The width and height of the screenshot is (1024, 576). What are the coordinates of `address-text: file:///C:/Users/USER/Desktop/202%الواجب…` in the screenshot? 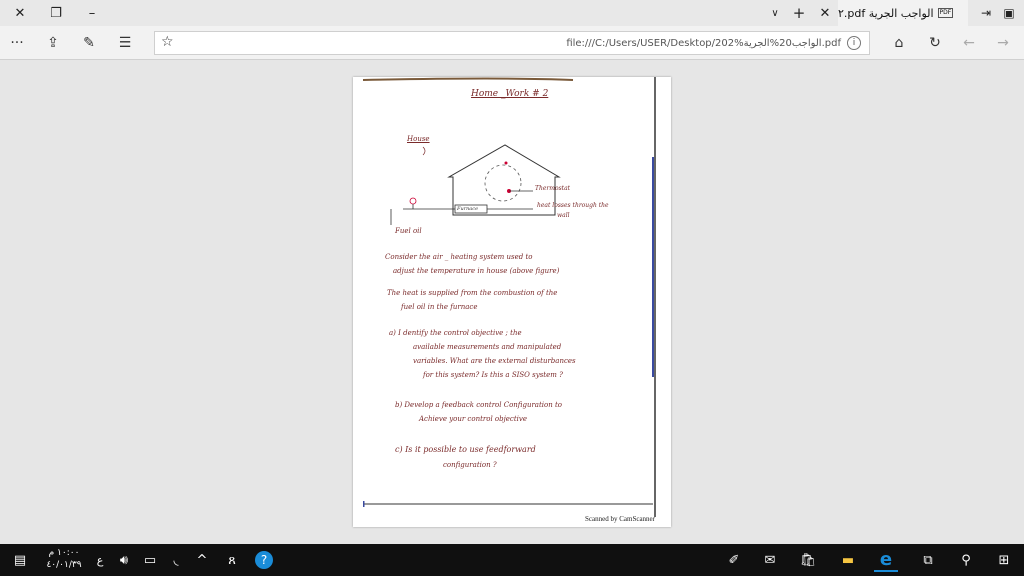 It's located at (703, 43).